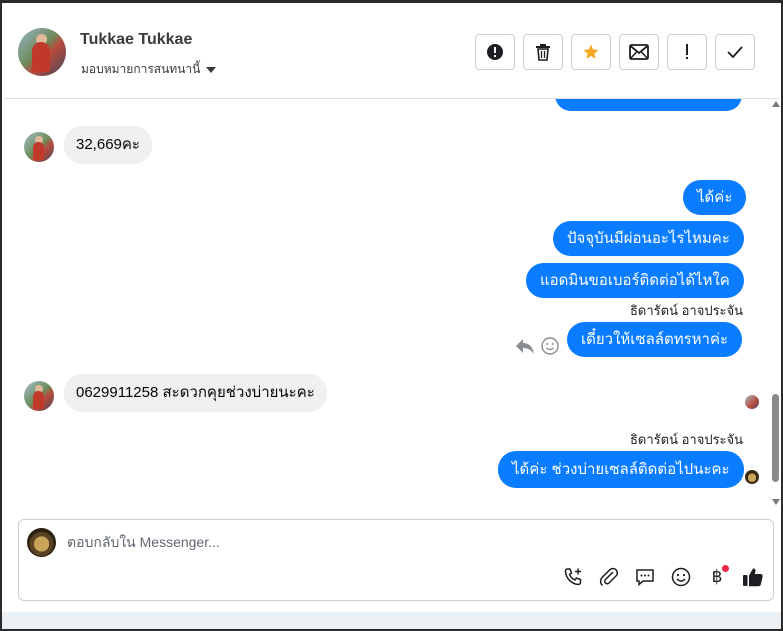 The image size is (783, 631). I want to click on incoming-message: 32,669คะ, so click(108, 145).